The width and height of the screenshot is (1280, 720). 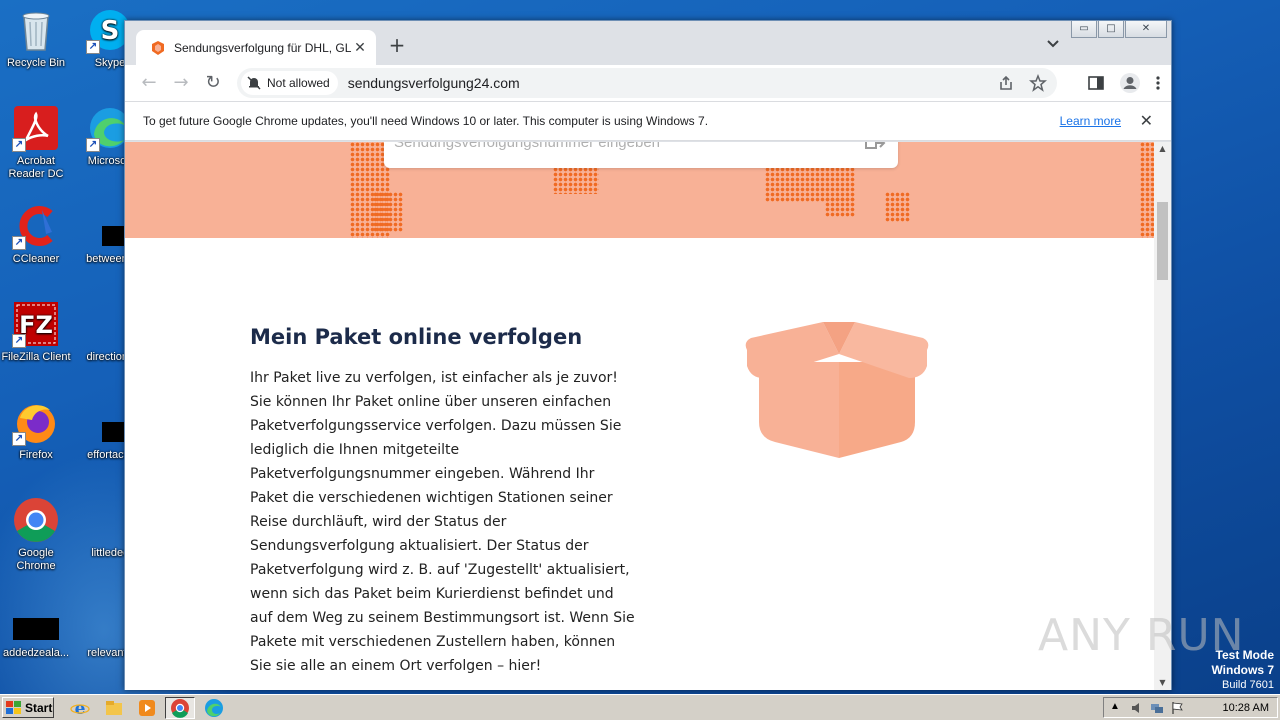 What do you see at coordinates (149, 83) in the screenshot?
I see `back-button: ←` at bounding box center [149, 83].